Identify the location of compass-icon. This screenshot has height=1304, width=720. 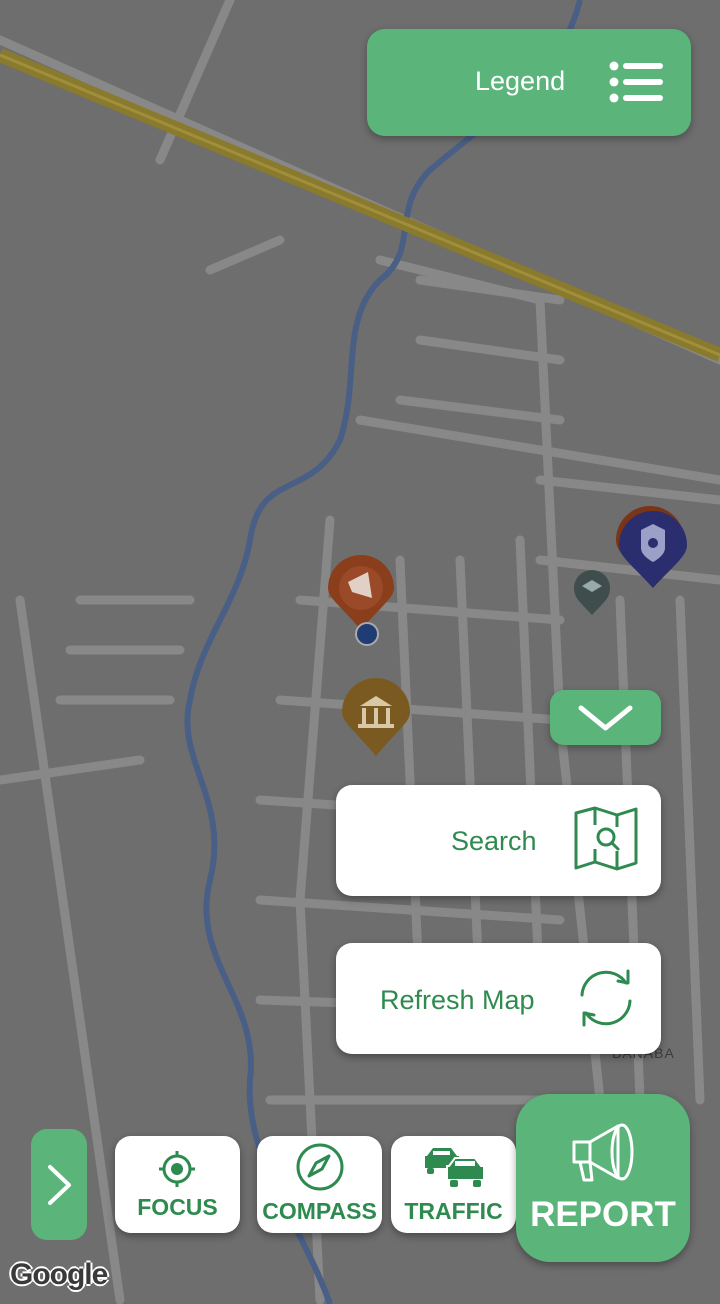
(320, 1167).